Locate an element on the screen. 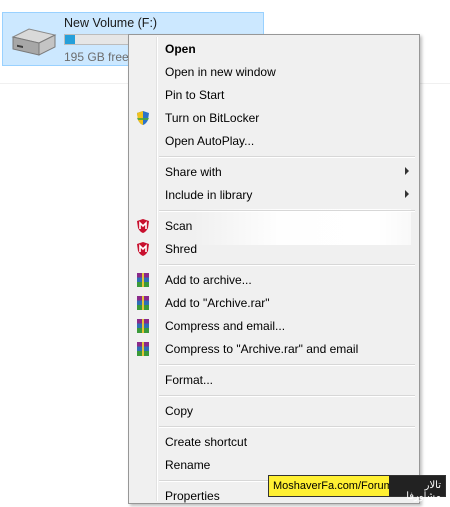 Image resolution: width=450 pixels, height=507 pixels. menu-item-label: Properties is located at coordinates (192, 496).